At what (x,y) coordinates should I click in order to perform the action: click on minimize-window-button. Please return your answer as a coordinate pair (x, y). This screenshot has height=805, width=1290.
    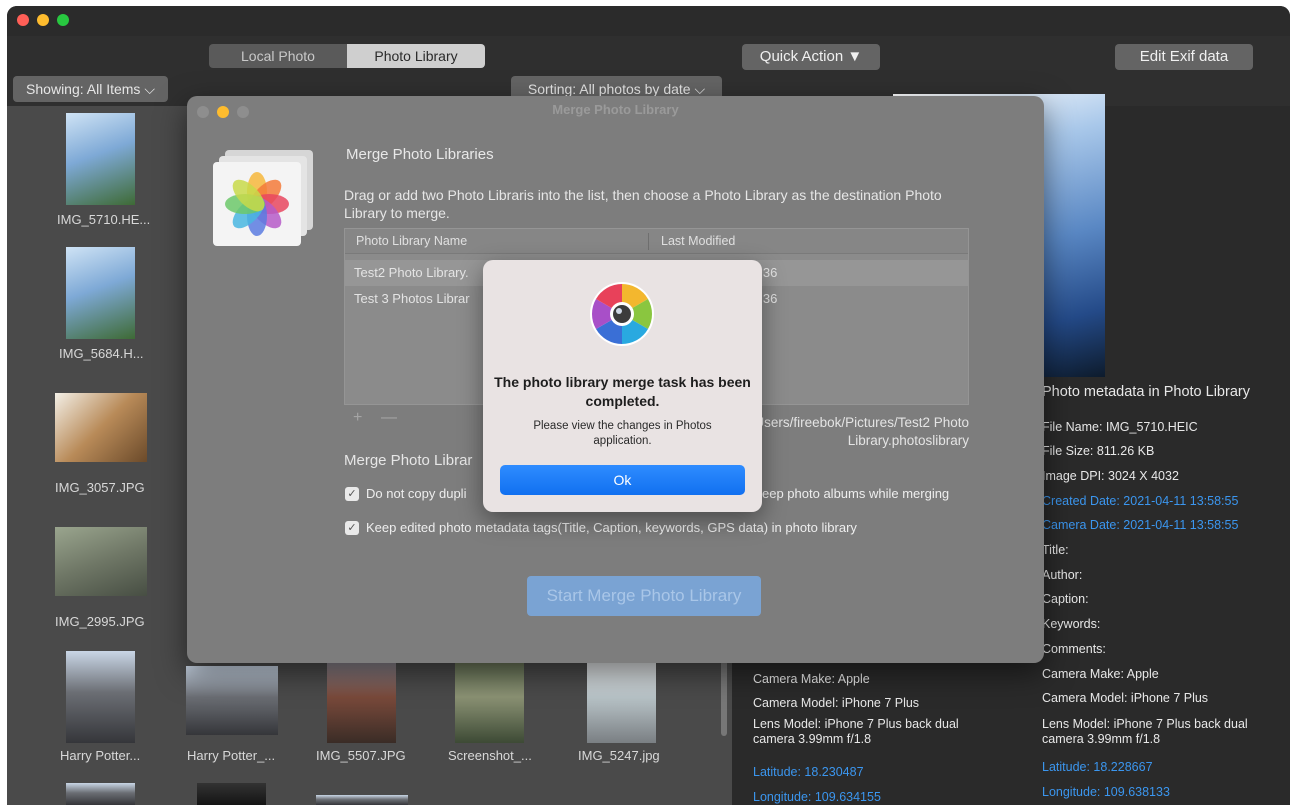
    Looking at the image, I should click on (43, 20).